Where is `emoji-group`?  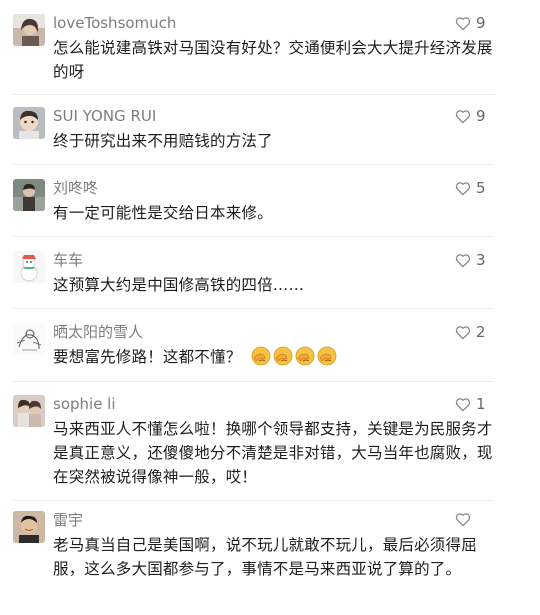
emoji-group is located at coordinates (295, 356).